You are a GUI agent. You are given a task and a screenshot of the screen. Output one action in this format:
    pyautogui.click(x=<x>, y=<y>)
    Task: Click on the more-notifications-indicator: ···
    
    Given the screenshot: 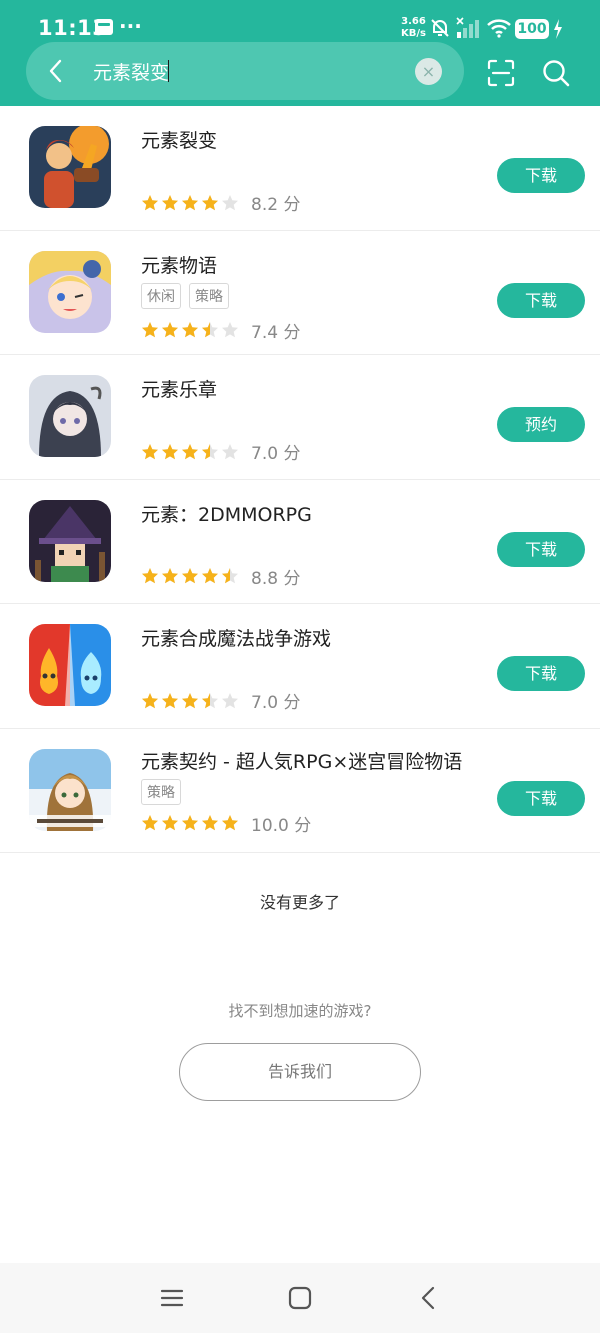 What is the action you would take?
    pyautogui.click(x=130, y=26)
    